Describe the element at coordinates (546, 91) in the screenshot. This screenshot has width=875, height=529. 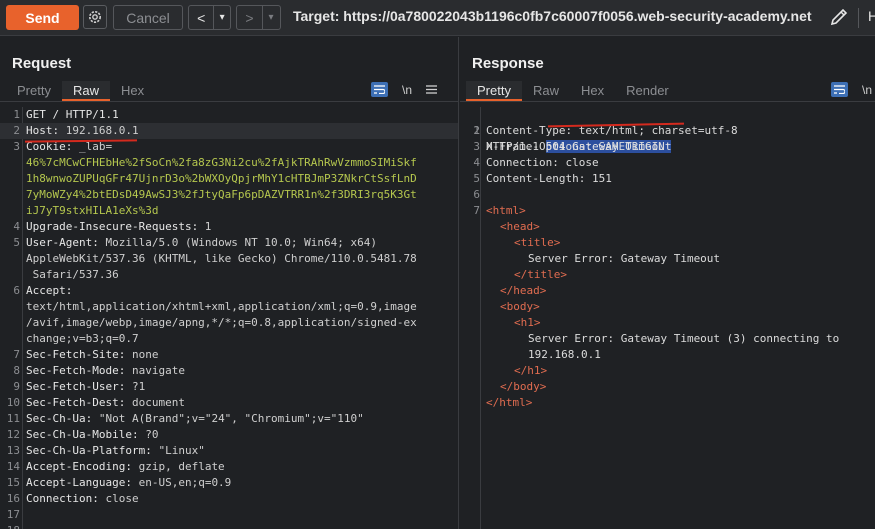
I see `response-tab-raw: Raw` at that location.